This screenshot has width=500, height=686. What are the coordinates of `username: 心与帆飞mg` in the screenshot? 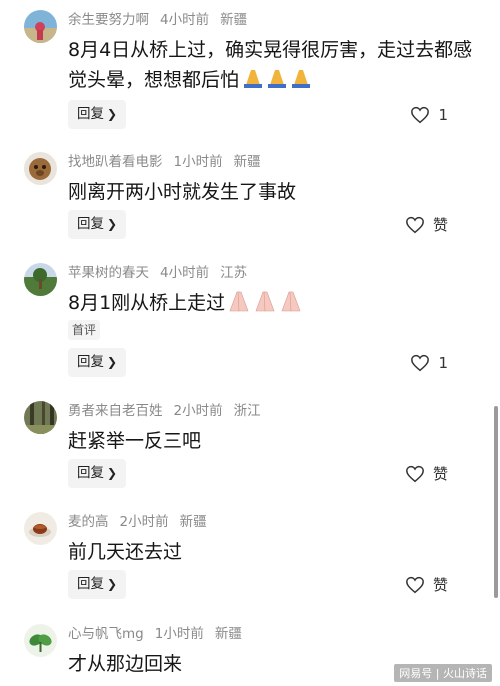 It's located at (106, 634).